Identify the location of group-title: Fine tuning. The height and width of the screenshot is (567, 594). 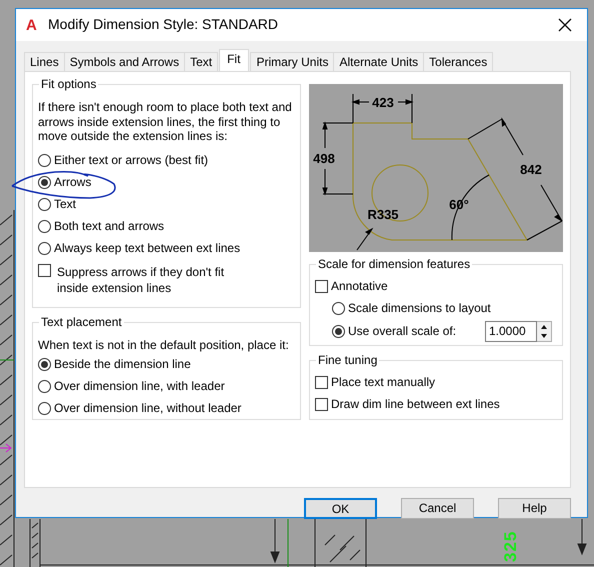
(348, 360).